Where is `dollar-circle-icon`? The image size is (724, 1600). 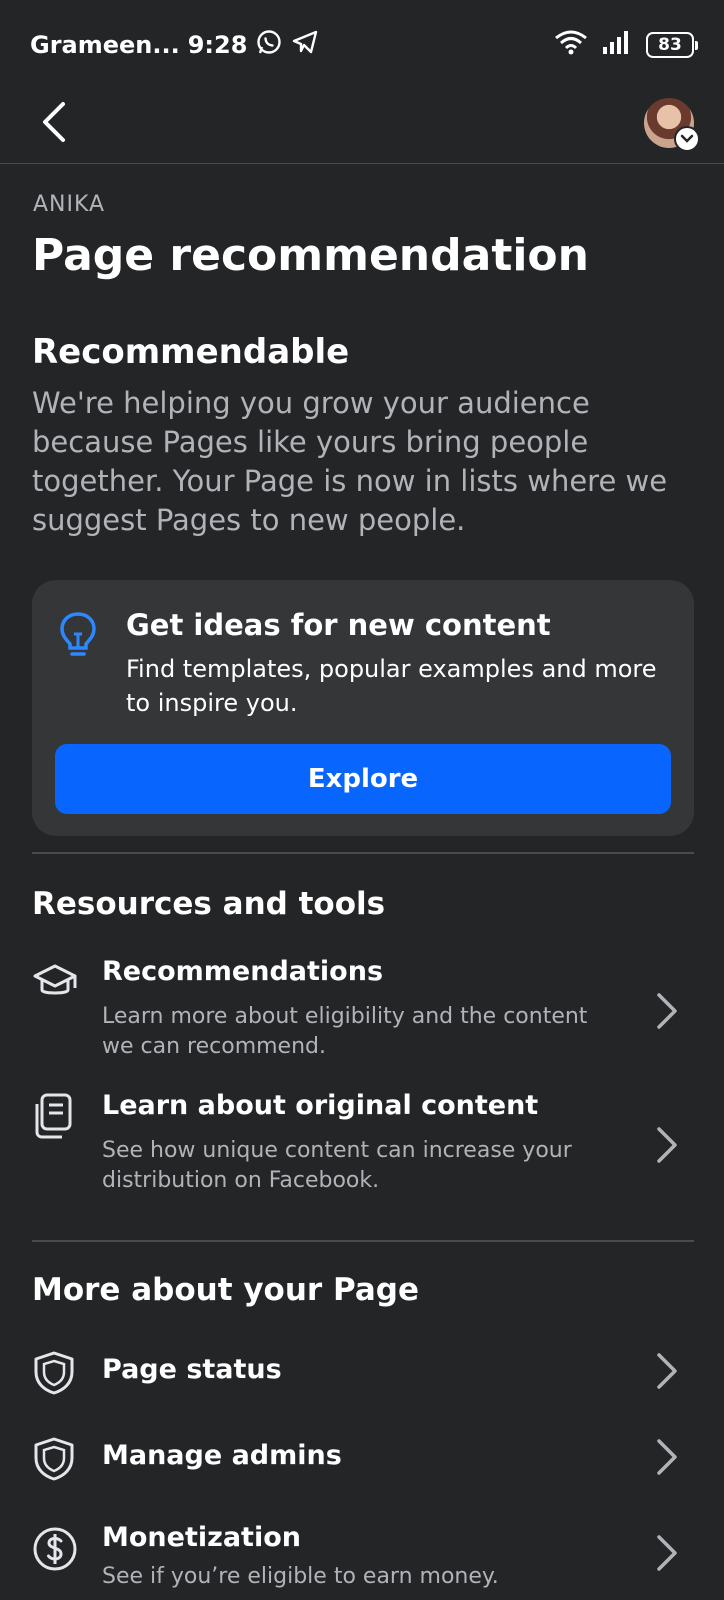
dollar-circle-icon is located at coordinates (55, 1551).